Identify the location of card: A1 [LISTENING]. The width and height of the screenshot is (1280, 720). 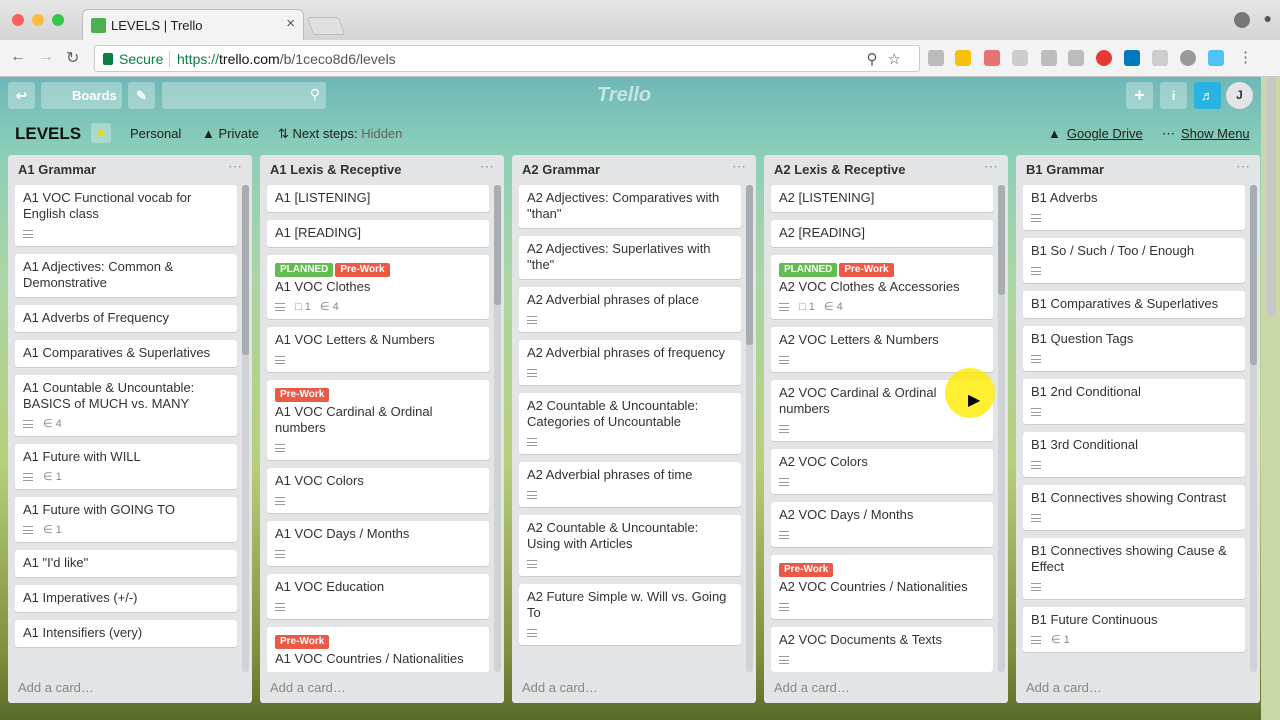
(378, 198).